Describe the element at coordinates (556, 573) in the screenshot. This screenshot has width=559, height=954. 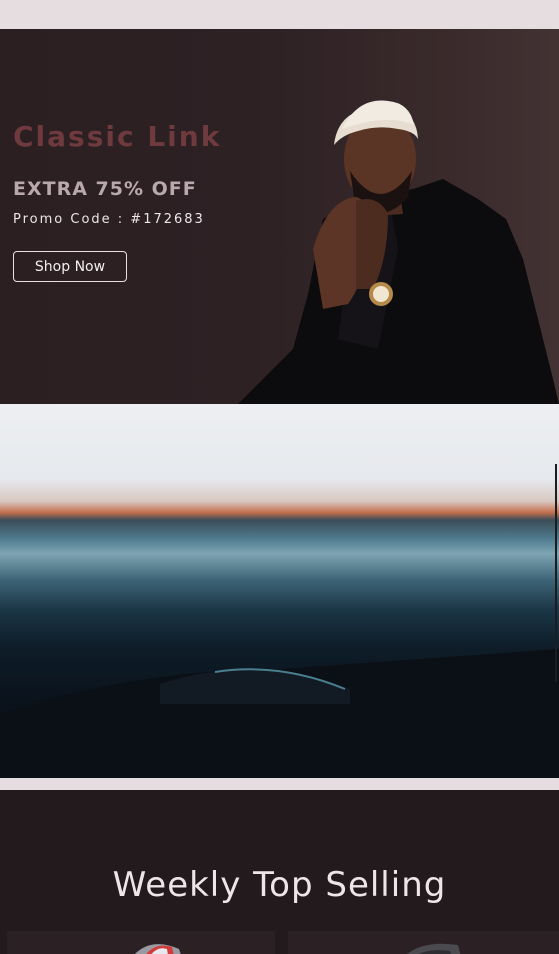
I see `scrollbar-track` at that location.